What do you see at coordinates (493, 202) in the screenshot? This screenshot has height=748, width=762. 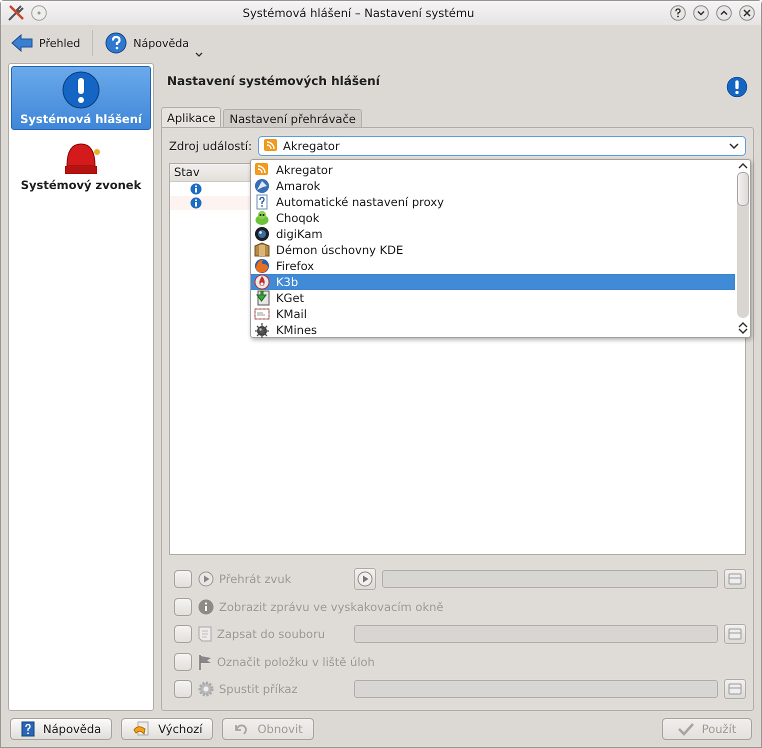 I see `dropdown-option: Automatické nastavení proxy` at bounding box center [493, 202].